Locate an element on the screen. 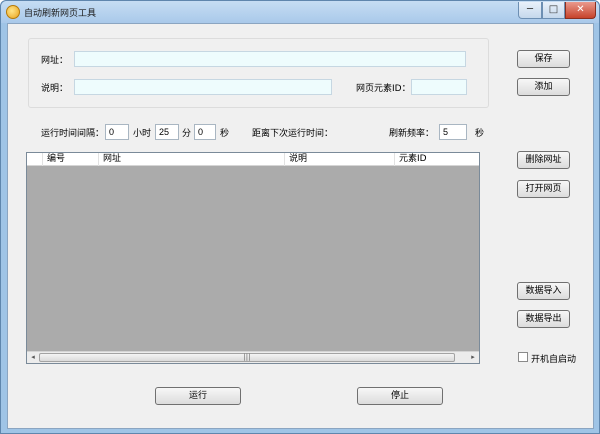  list-header: 编号 网址 说明 元素ID is located at coordinates (253, 159).